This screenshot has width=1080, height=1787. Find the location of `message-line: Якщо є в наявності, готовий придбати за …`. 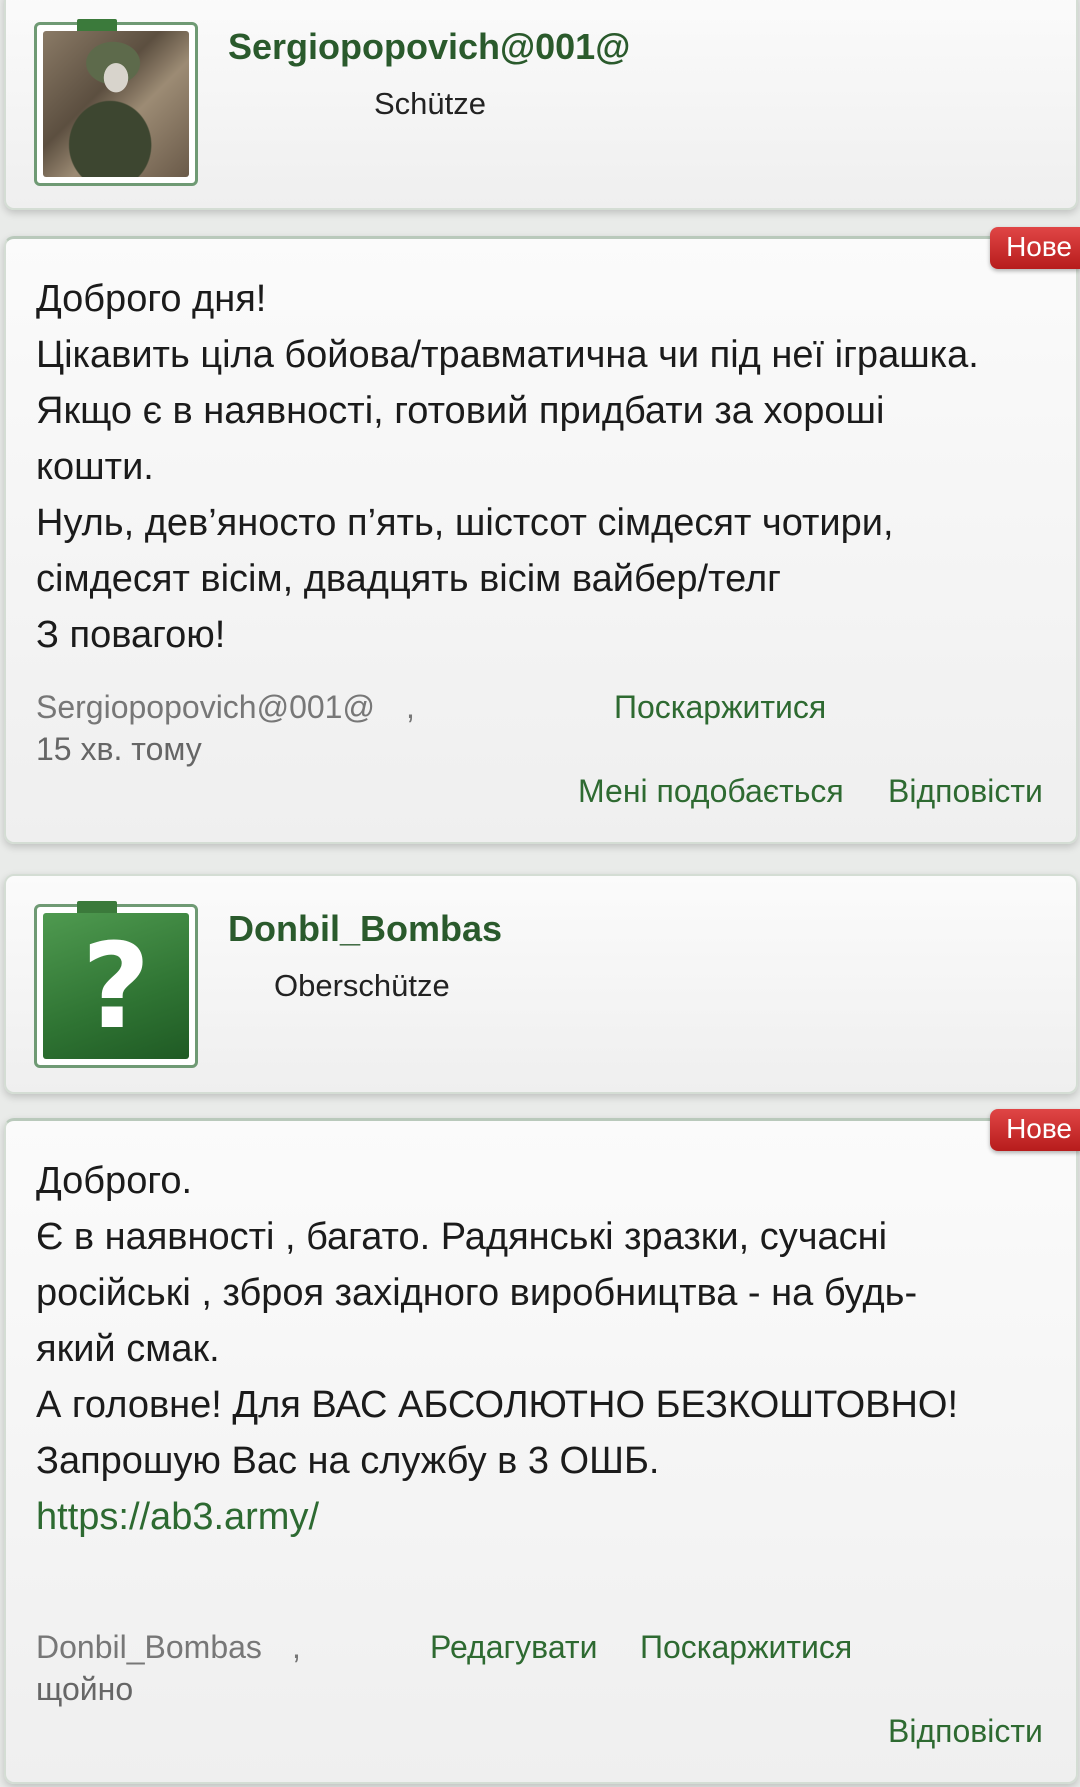

message-line: Якщо є в наявності, готовий придбати за … is located at coordinates (460, 411).